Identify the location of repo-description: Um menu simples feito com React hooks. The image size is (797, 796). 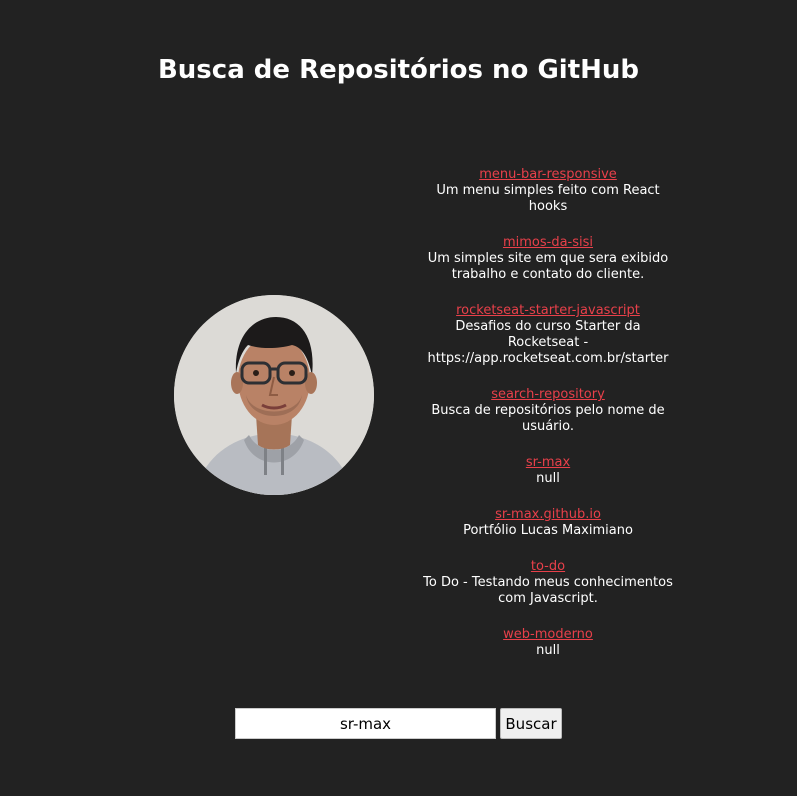
(548, 198).